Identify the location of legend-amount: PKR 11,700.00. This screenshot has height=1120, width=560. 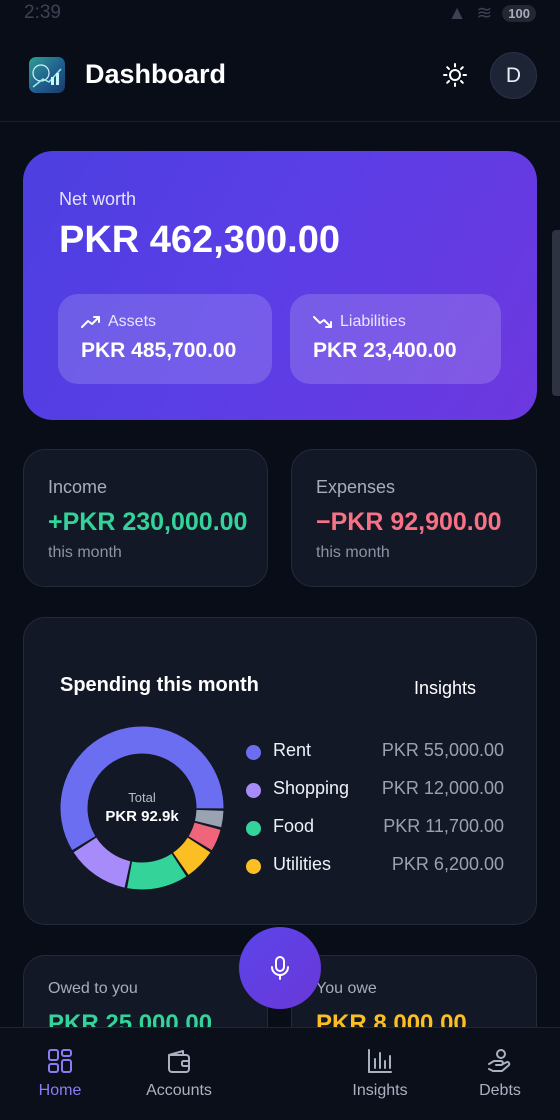
(443, 826).